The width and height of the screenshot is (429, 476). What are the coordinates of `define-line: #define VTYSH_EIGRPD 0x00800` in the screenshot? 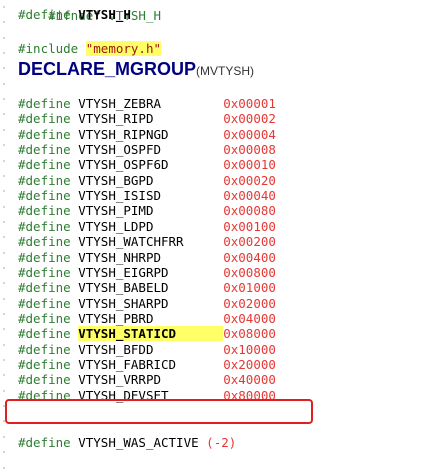 It's located at (147, 272).